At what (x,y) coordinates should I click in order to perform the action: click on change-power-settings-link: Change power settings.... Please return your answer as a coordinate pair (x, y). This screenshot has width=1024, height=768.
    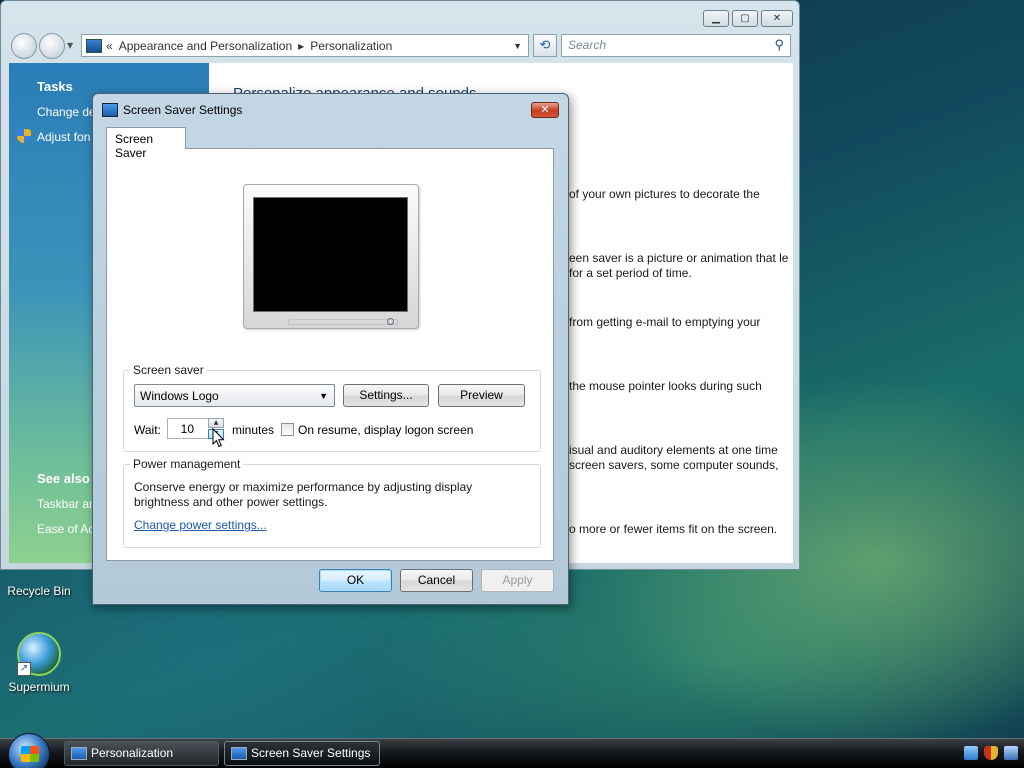
    Looking at the image, I should click on (200, 525).